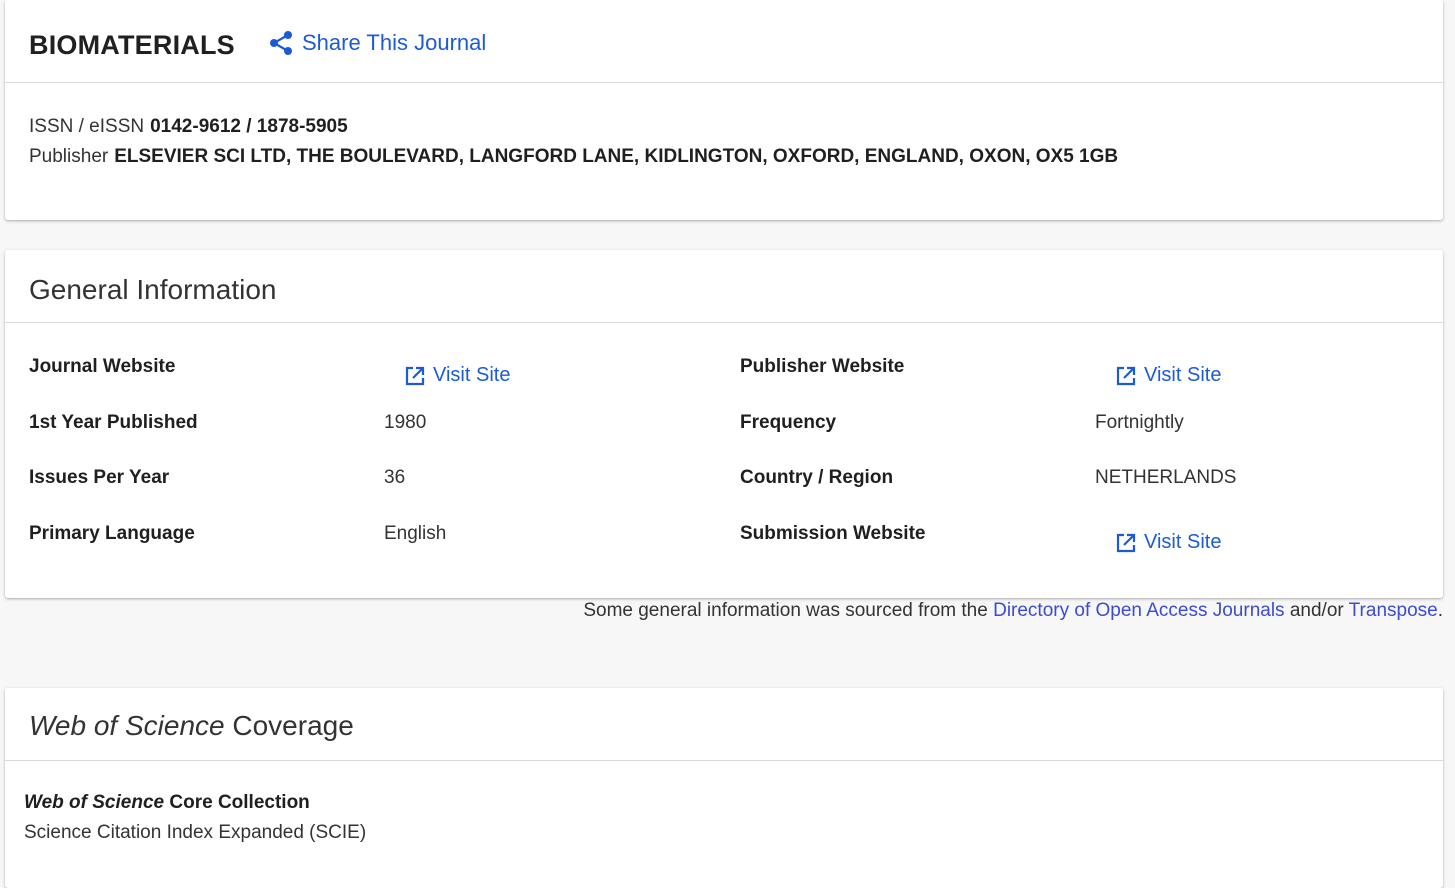 The width and height of the screenshot is (1455, 888). I want to click on coverage-title: Web of Science Coverage, so click(191, 726).